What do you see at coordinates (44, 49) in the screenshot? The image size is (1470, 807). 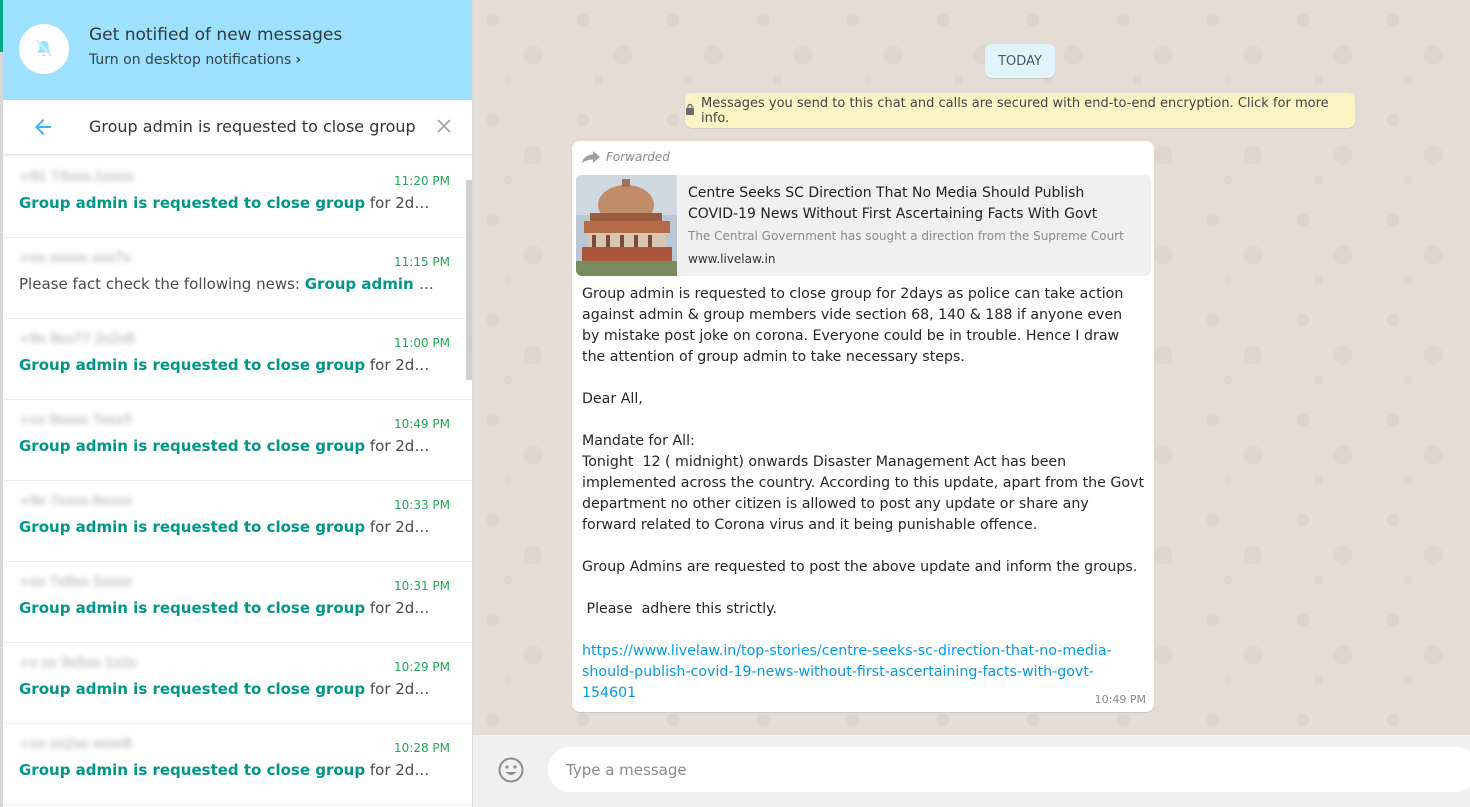 I see `bell-off-icon` at bounding box center [44, 49].